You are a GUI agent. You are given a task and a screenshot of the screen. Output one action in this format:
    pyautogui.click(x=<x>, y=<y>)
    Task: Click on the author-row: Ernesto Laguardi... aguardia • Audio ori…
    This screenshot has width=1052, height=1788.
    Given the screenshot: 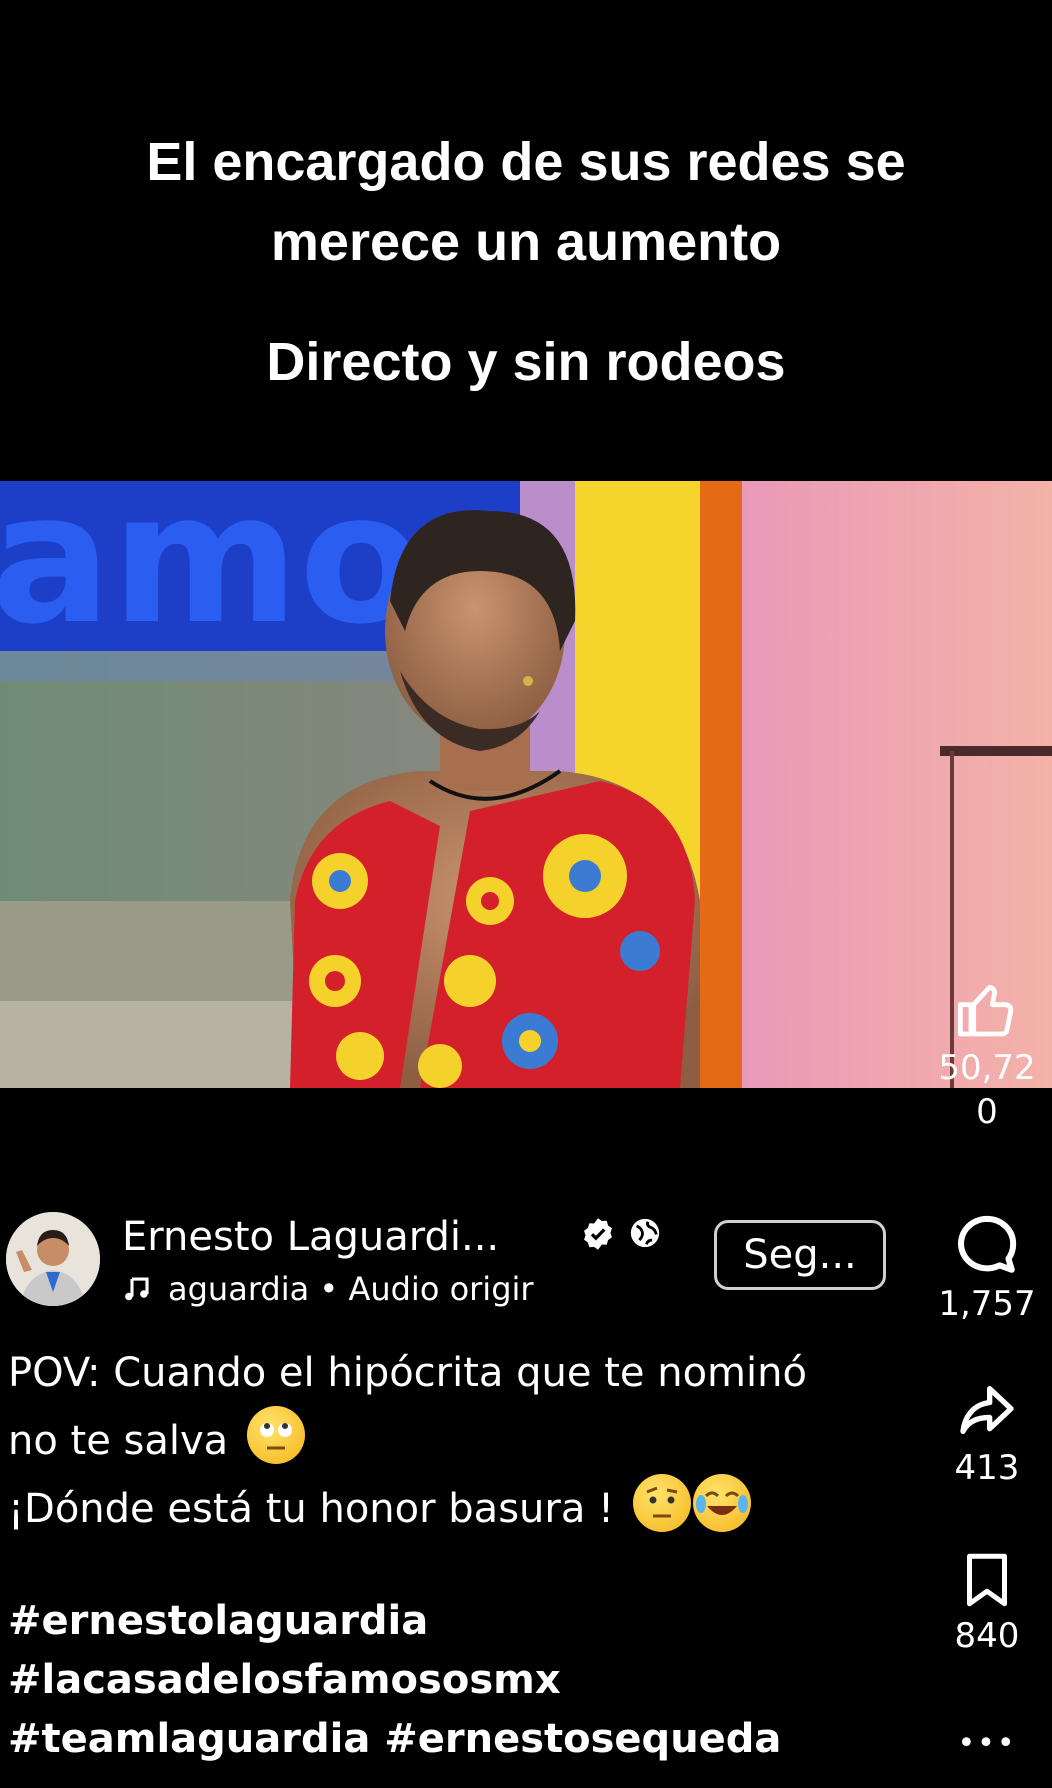 What is the action you would take?
    pyautogui.click(x=456, y=1260)
    